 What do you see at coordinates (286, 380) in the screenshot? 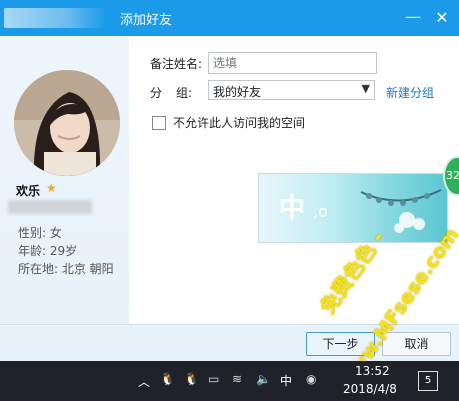
I see `ime-indicator: 中` at bounding box center [286, 380].